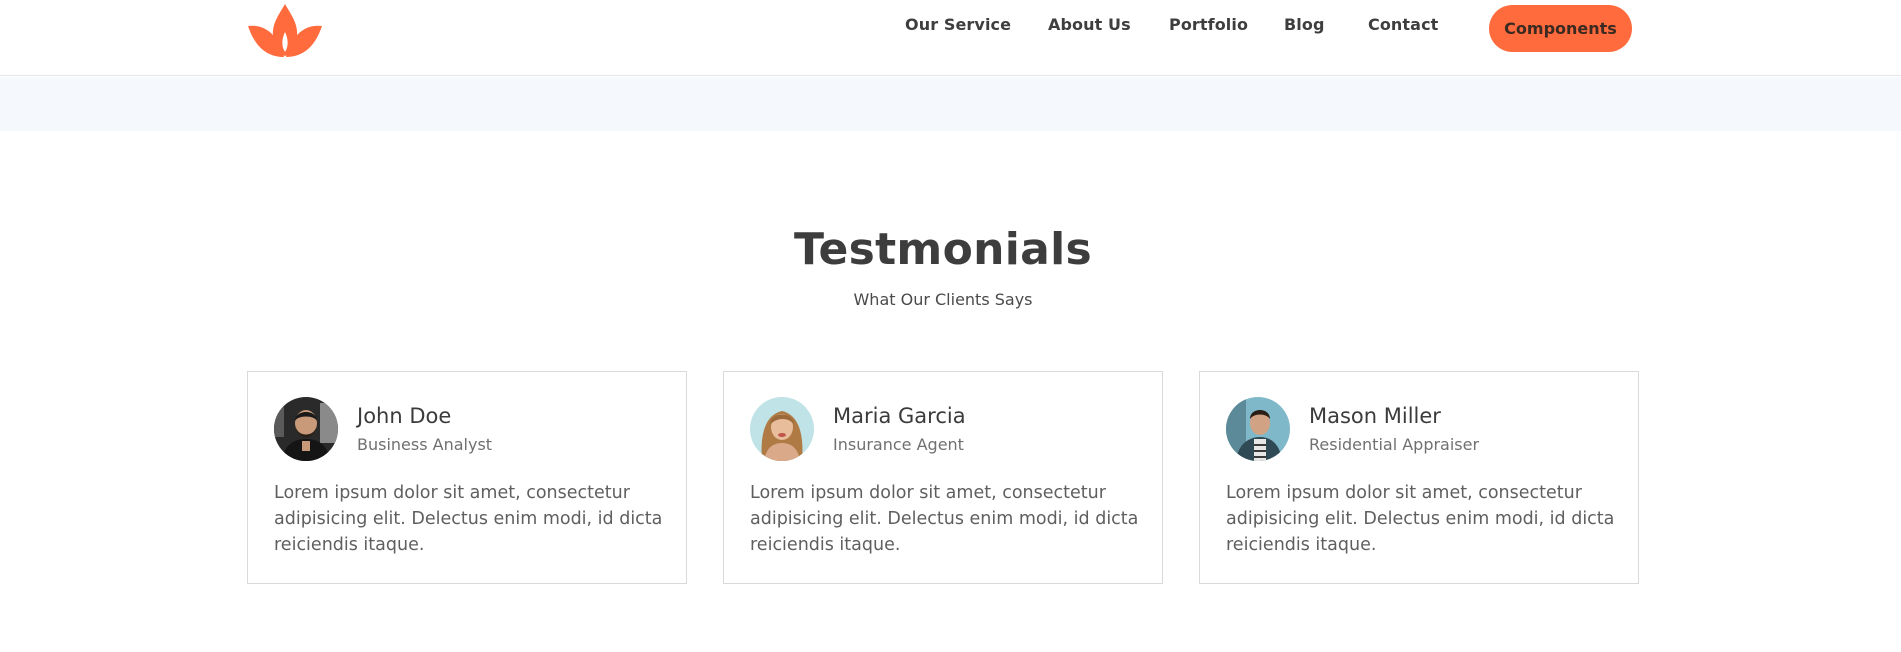 The width and height of the screenshot is (1901, 652). What do you see at coordinates (1089, 24) in the screenshot?
I see `nav-link-about-us: About Us` at bounding box center [1089, 24].